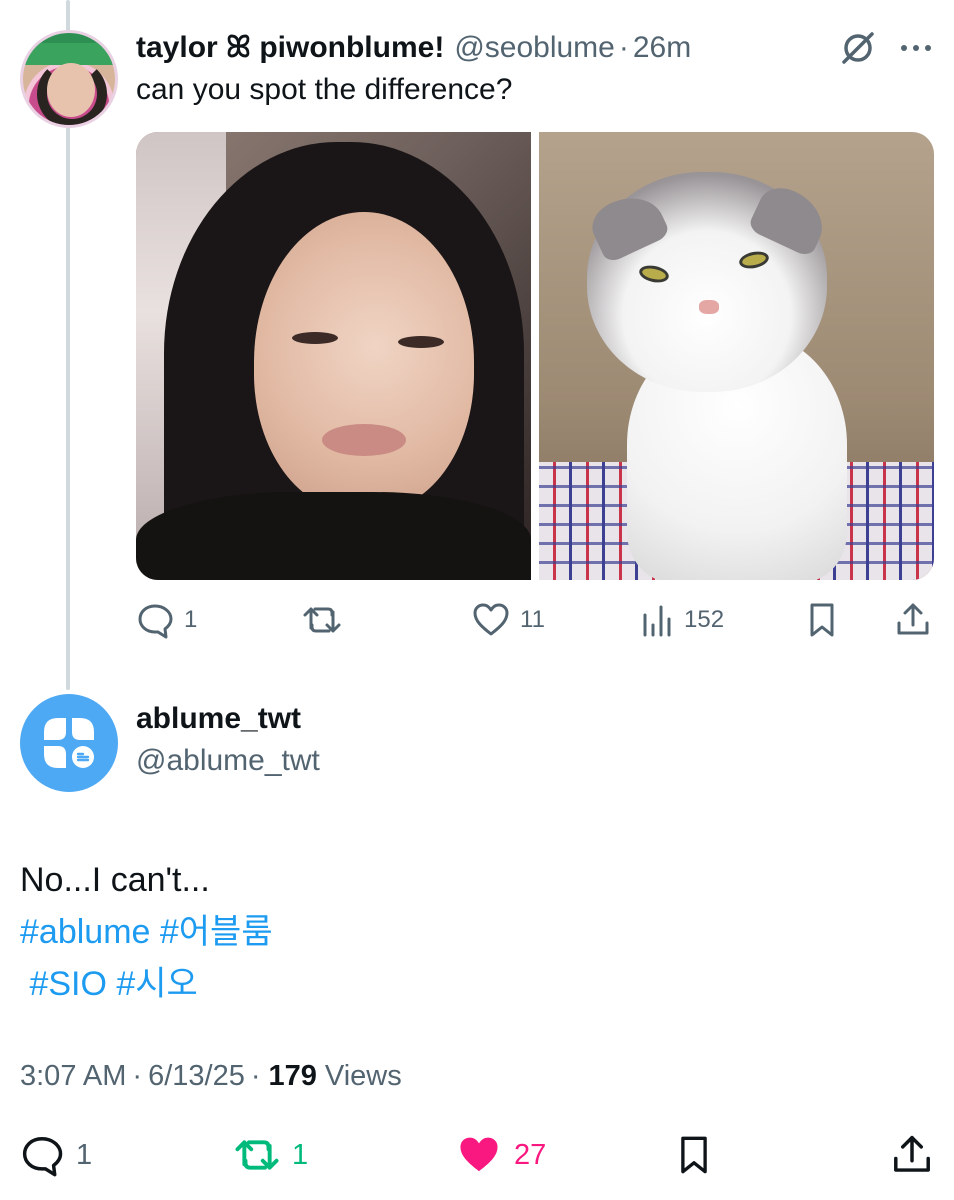 This screenshot has width=954, height=1200. I want to click on main-like-button: 27, so click(501, 1155).